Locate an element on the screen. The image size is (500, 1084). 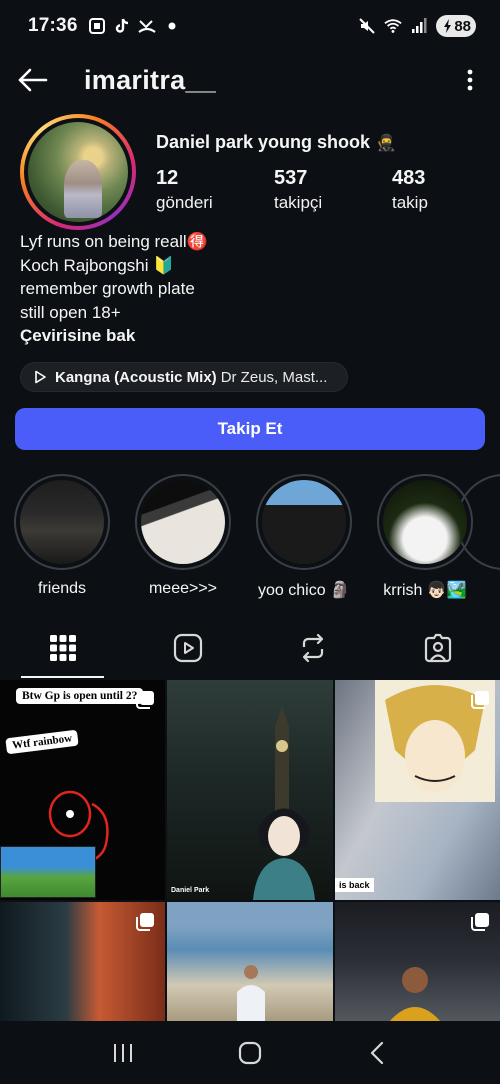
tab-tagged is located at coordinates (437, 648).